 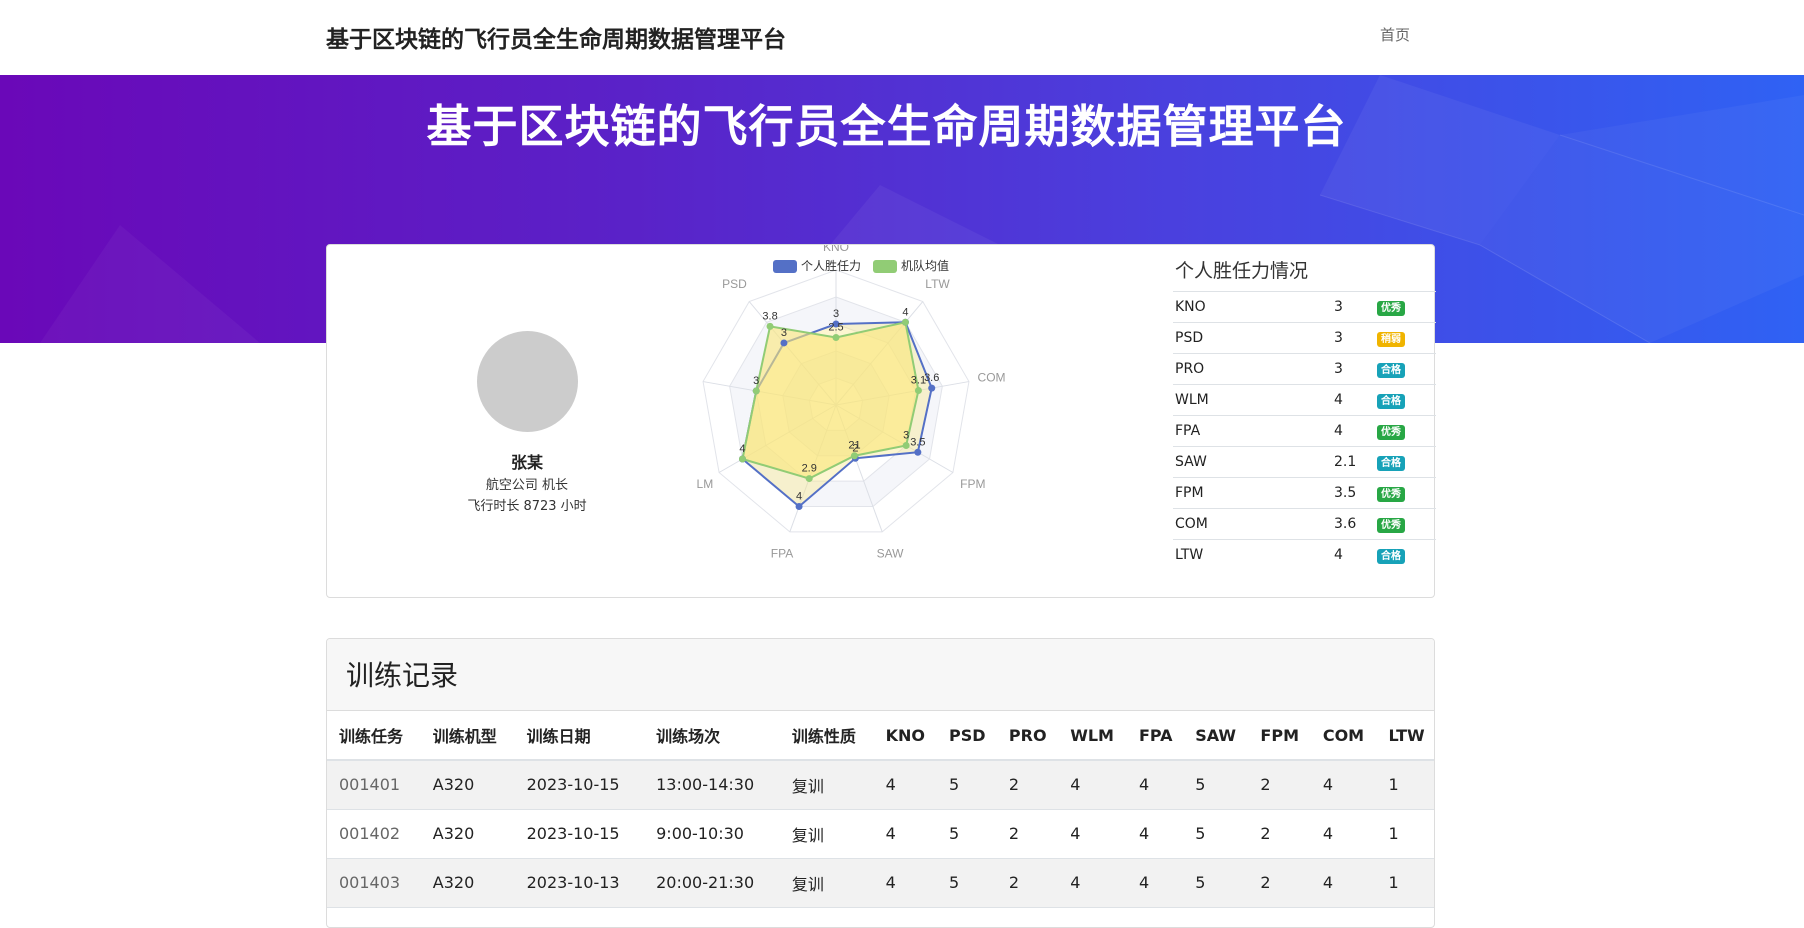 I want to click on competency-title: 个人胜任力情况, so click(x=1242, y=271).